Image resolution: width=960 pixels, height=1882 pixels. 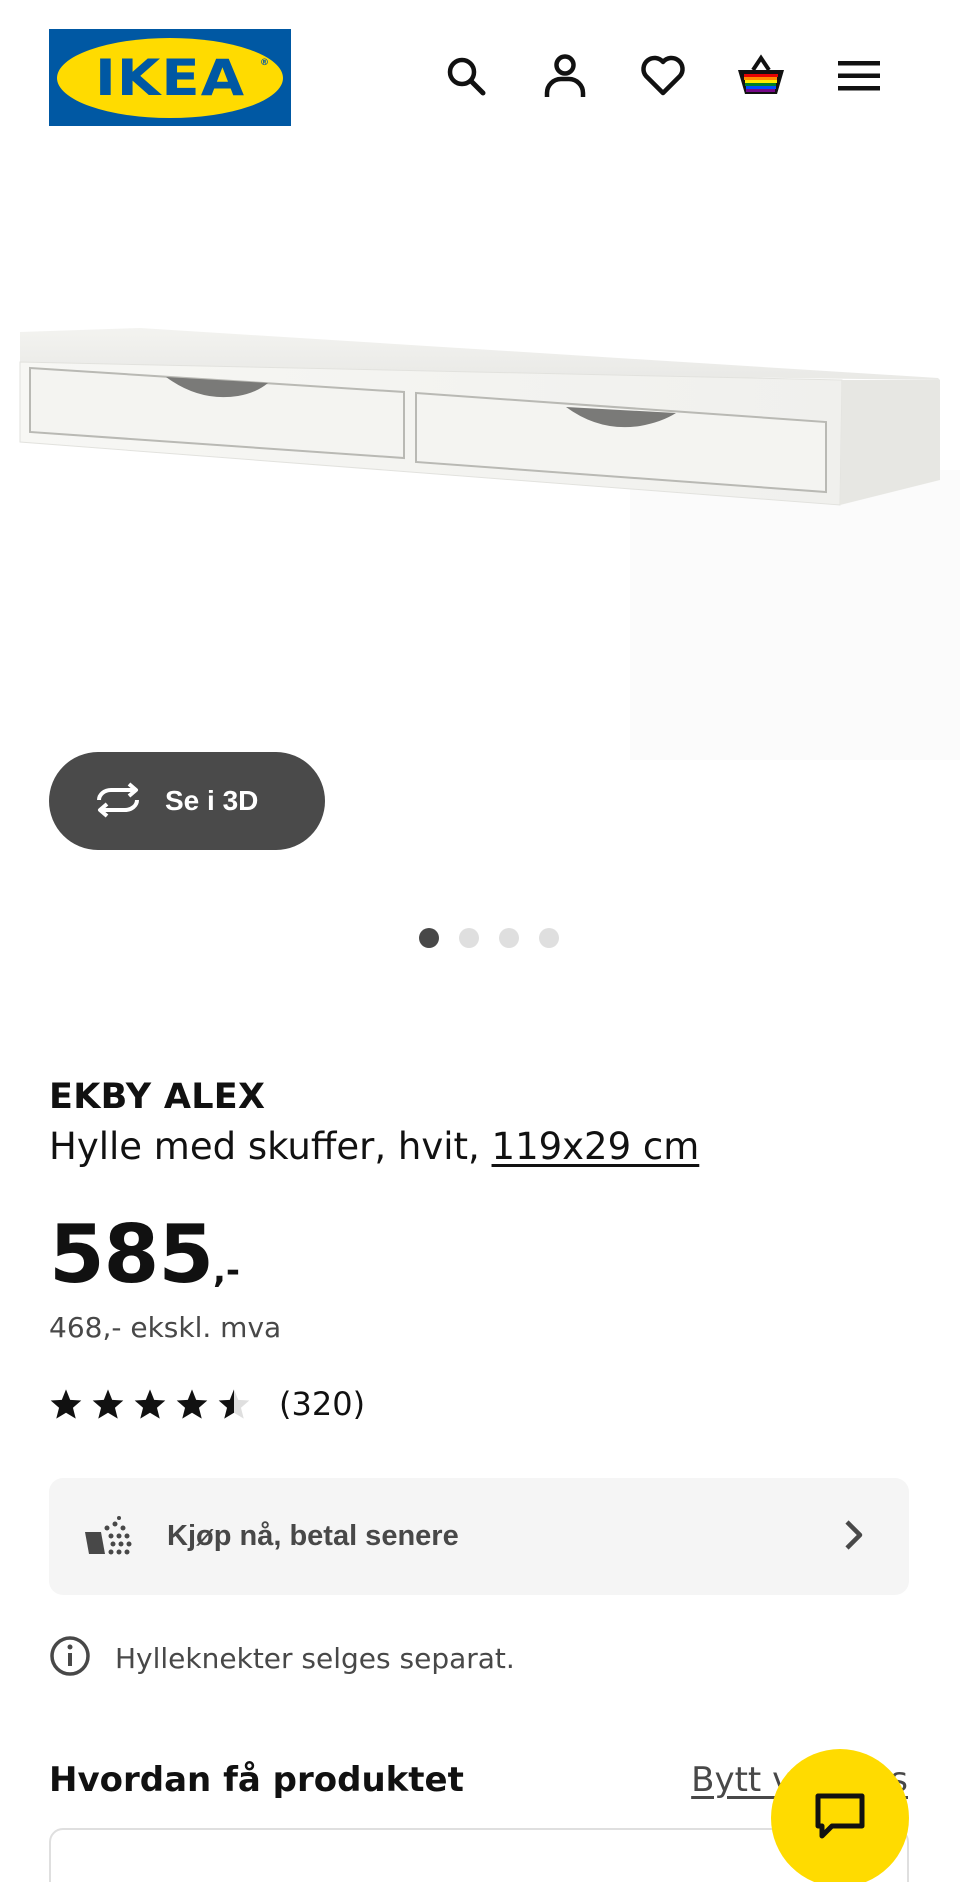 I want to click on rating-stars, so click(x=150, y=1404).